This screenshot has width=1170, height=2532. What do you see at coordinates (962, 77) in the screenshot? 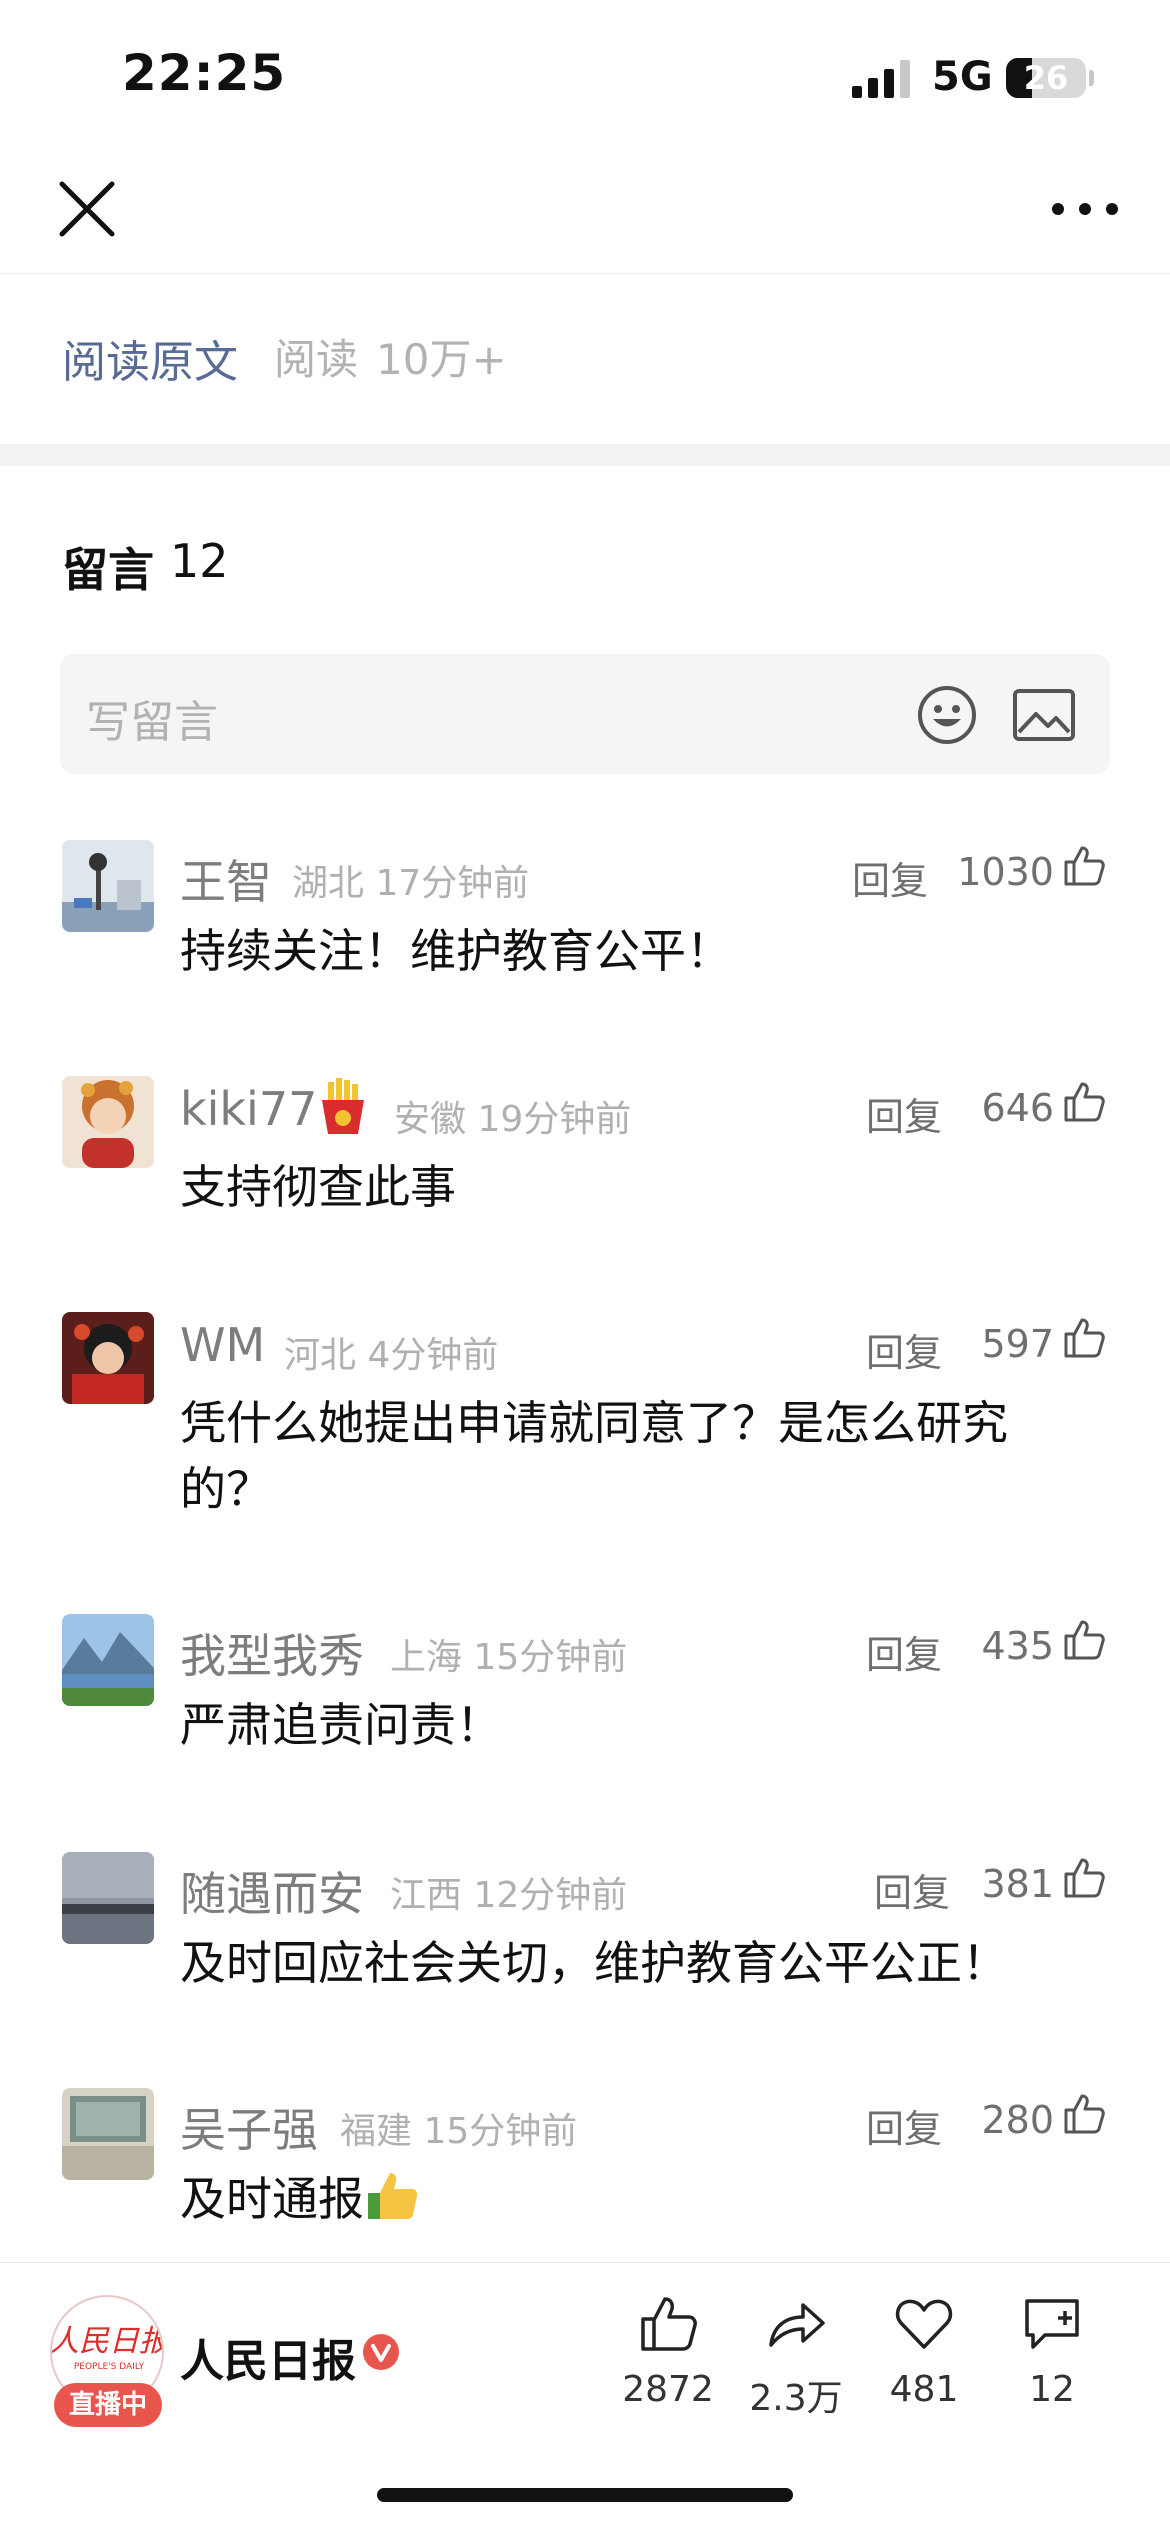
I see `network-type: 5G` at bounding box center [962, 77].